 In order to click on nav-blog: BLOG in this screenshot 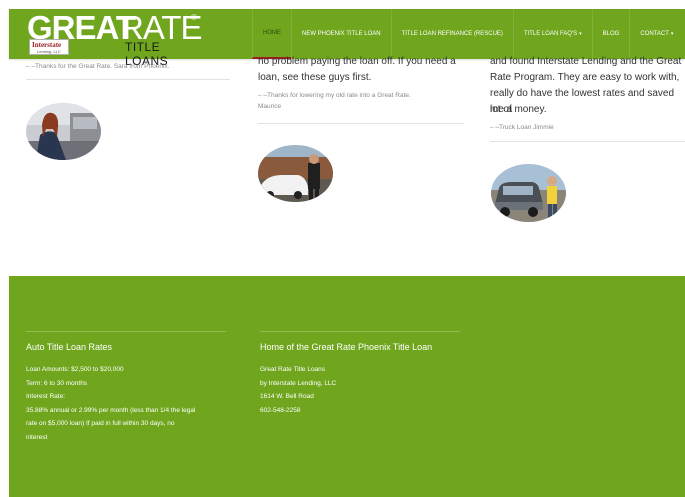, I will do `click(610, 34)`.